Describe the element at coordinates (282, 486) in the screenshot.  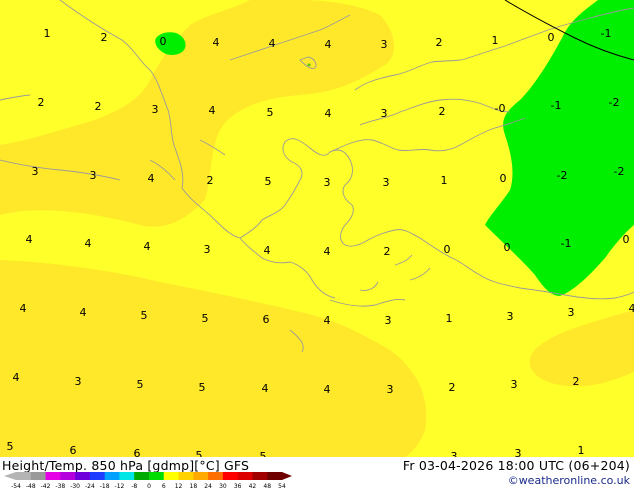
I see `scale-tick-label: 54` at that location.